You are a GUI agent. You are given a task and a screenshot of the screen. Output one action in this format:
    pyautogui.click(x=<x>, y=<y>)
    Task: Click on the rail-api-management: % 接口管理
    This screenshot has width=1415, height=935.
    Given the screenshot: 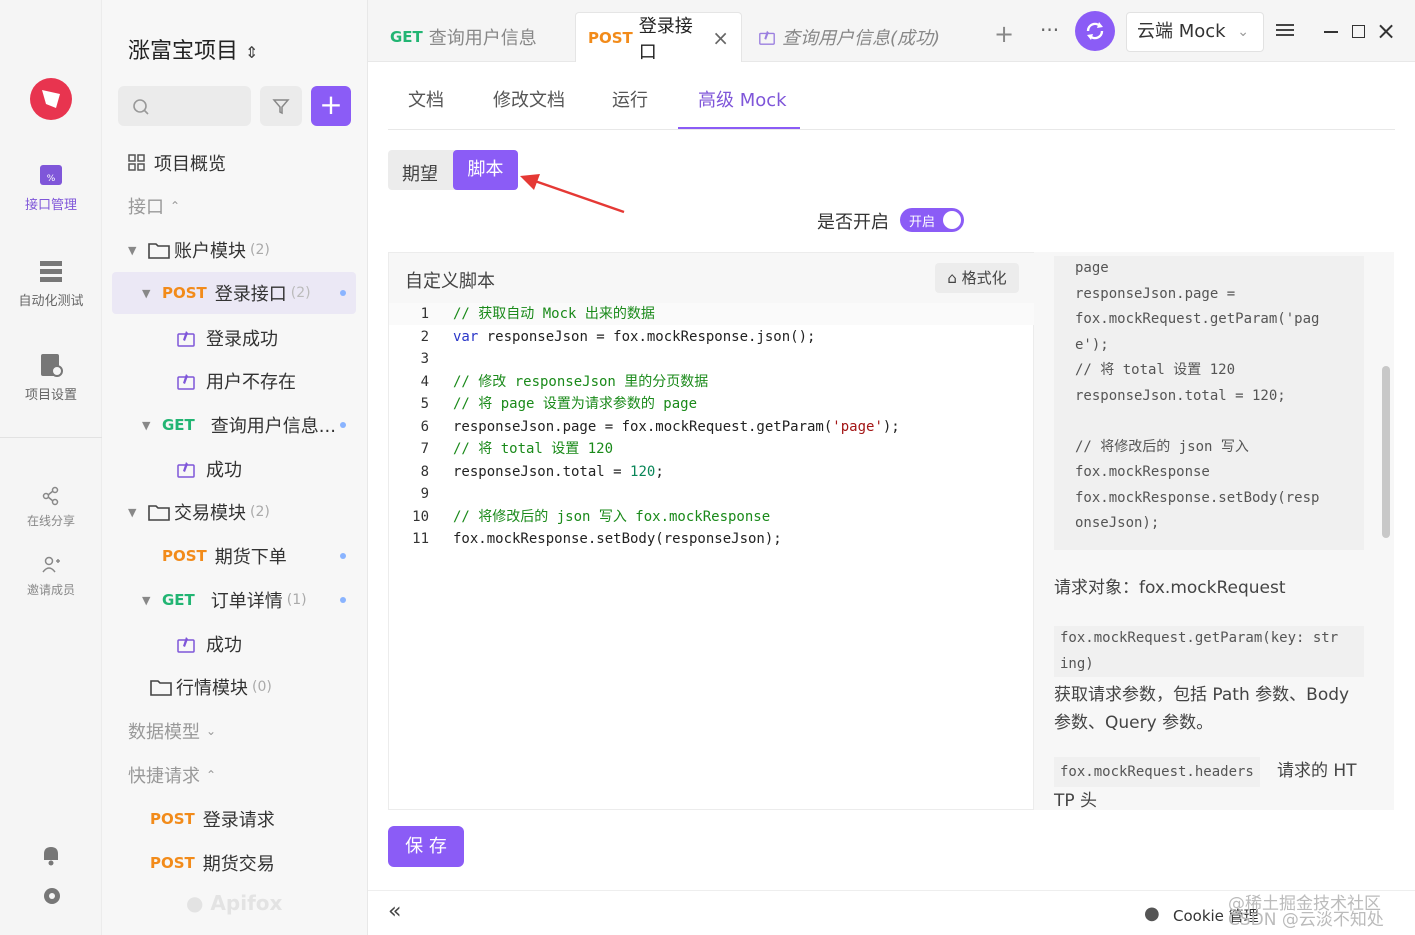 What is the action you would take?
    pyautogui.click(x=51, y=187)
    